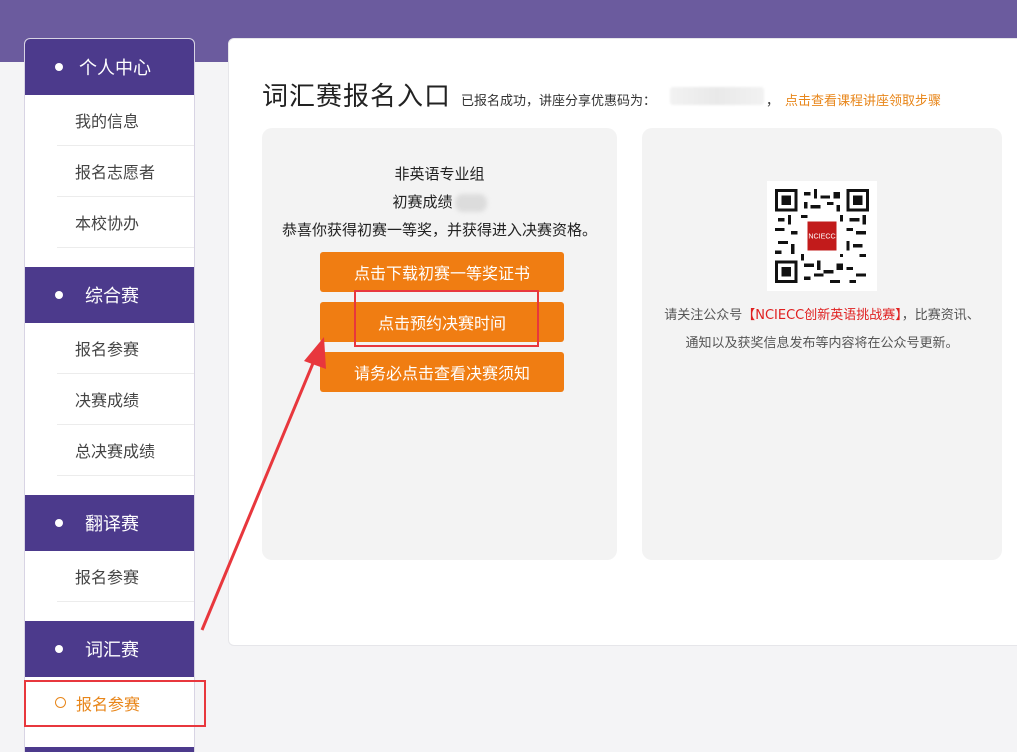  What do you see at coordinates (109, 749) in the screenshot?
I see `section-header-next` at bounding box center [109, 749].